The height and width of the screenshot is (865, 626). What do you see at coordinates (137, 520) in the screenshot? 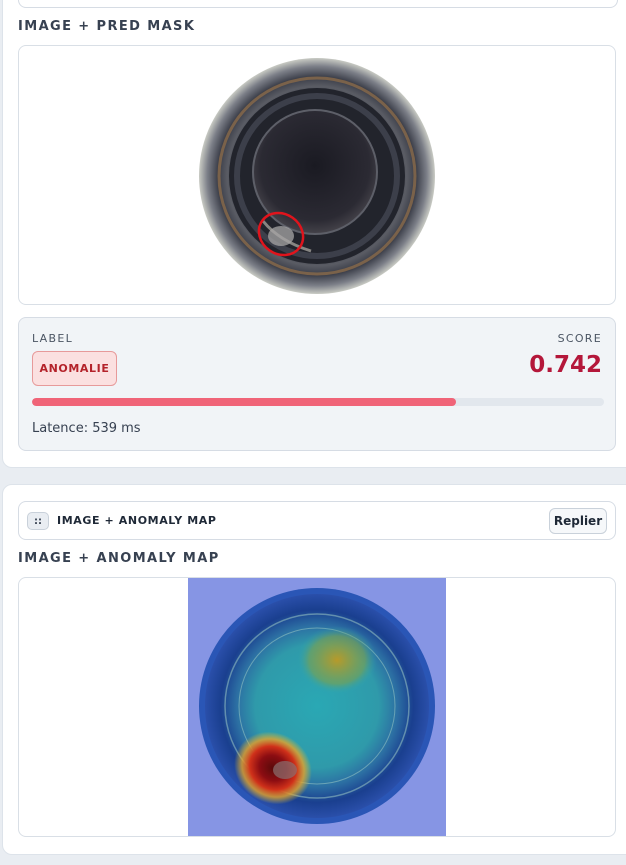
I see `accordion-title: IMAGE + ANOMALY MAP` at bounding box center [137, 520].